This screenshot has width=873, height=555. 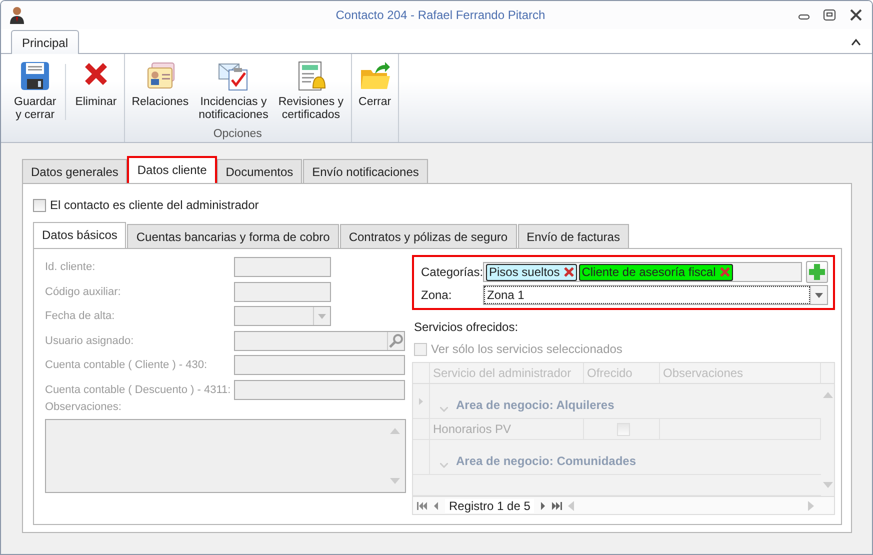 I want to click on next-icon, so click(x=543, y=506).